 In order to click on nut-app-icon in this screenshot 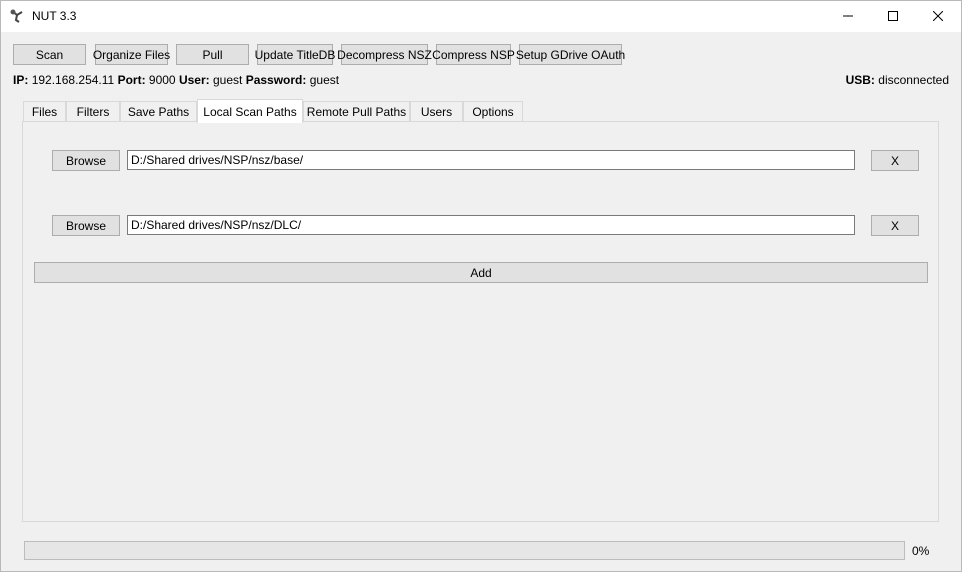, I will do `click(17, 16)`.